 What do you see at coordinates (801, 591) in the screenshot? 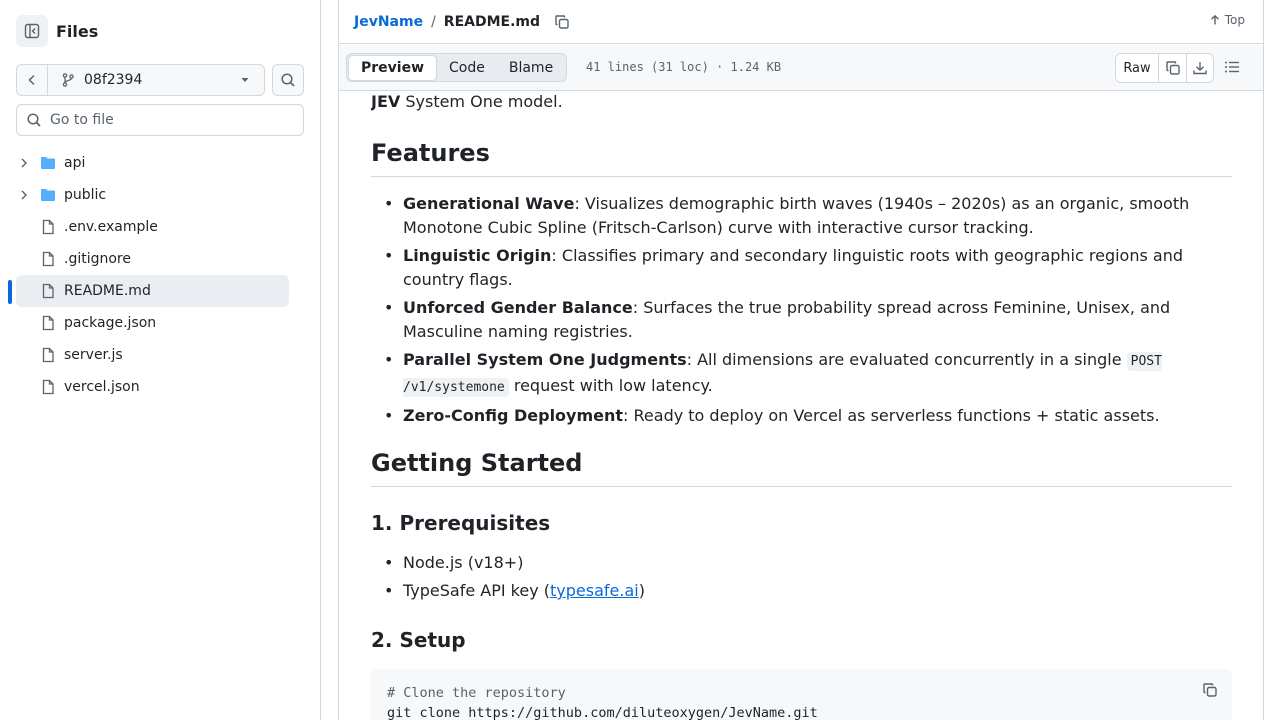
I see `list-item: TypeSafe API key (typesafe.ai)` at bounding box center [801, 591].